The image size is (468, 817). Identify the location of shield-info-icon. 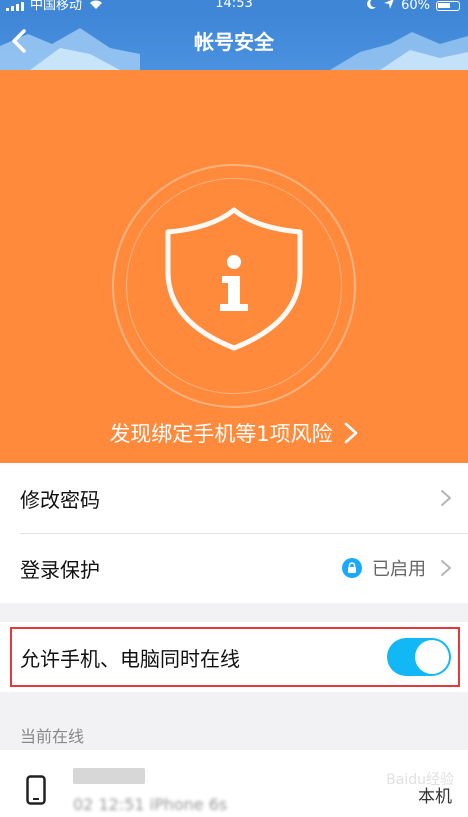
(234, 279).